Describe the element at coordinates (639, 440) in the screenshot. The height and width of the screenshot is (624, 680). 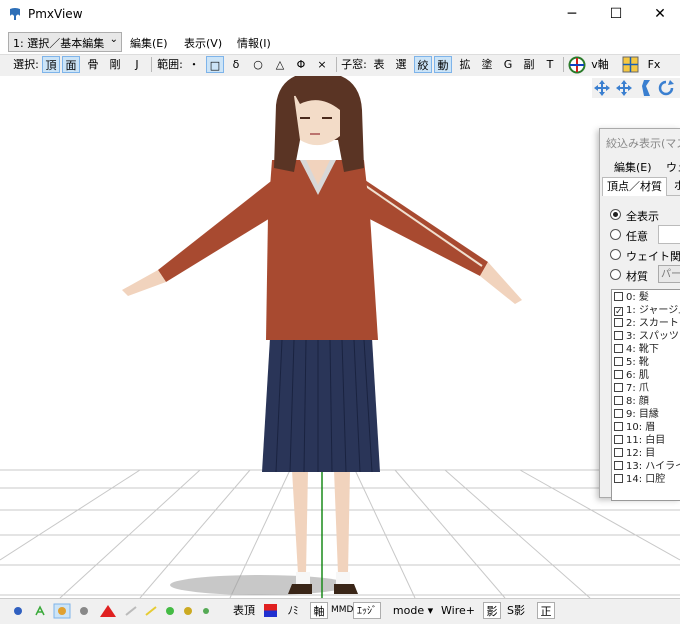
I see `list-item: 11: 白目` at that location.